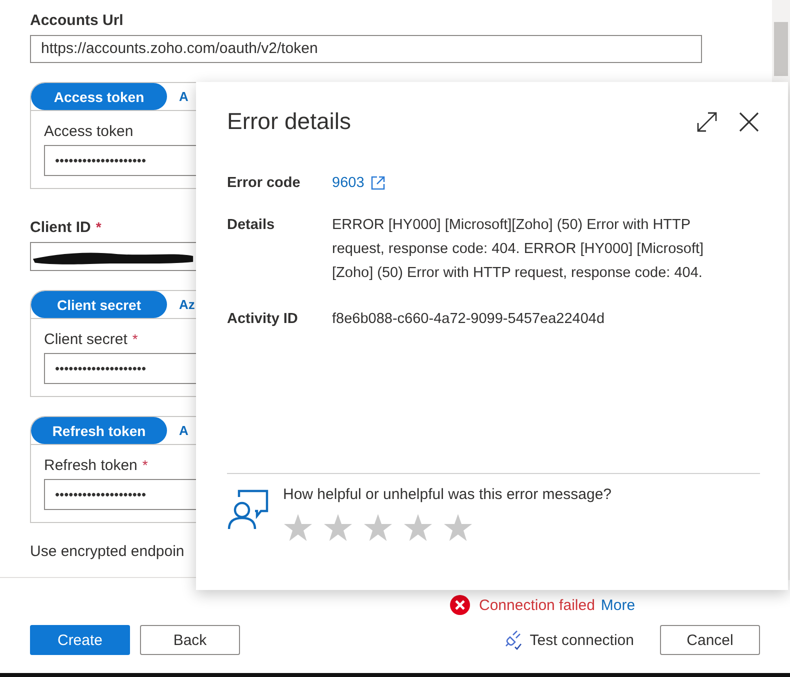 This screenshot has width=790, height=677. I want to click on tab: Az, so click(181, 304).